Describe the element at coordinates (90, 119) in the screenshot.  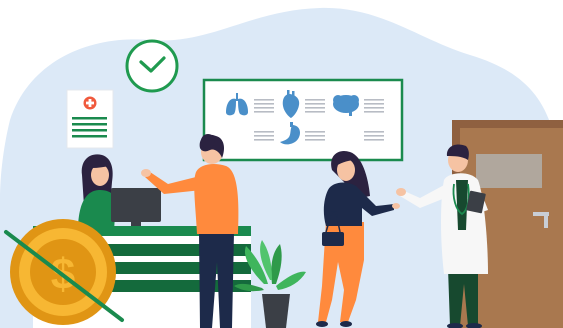
I see `medical-note` at that location.